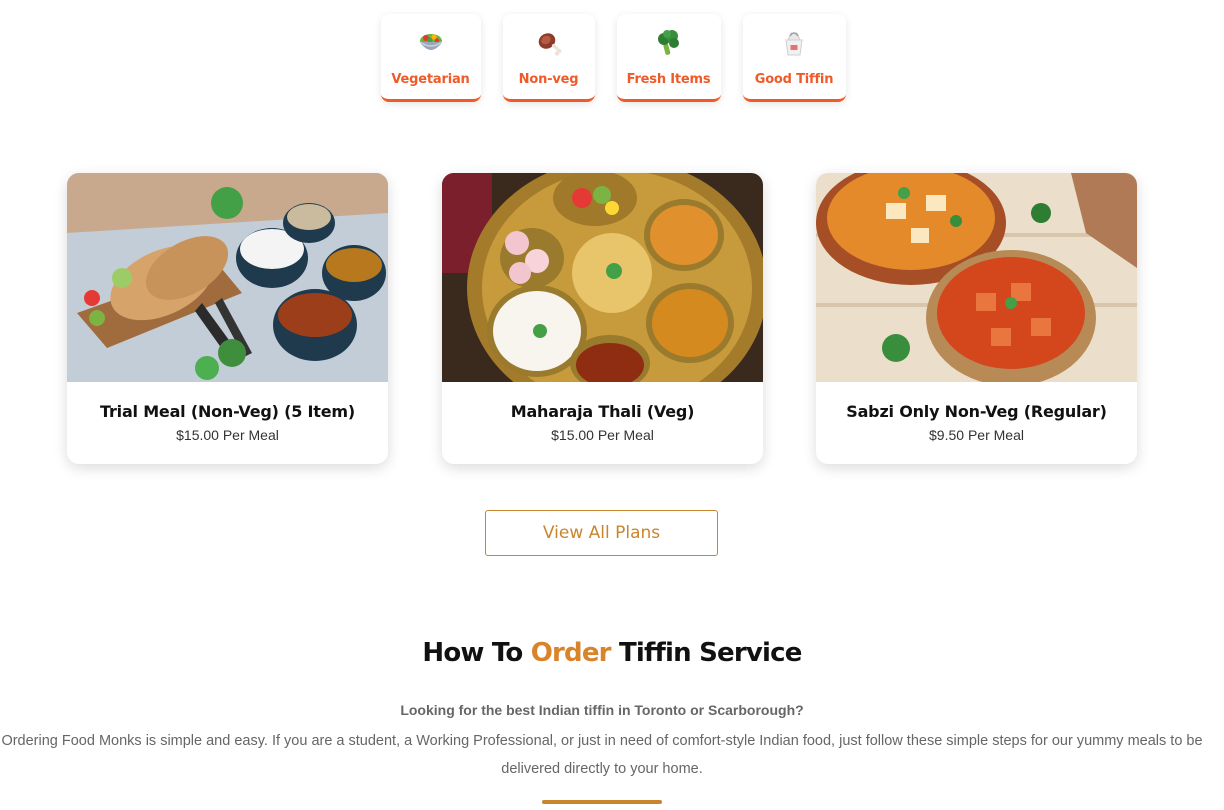 The height and width of the screenshot is (810, 1224). Describe the element at coordinates (976, 277) in the screenshot. I see `plan-image-paneer-curry` at that location.